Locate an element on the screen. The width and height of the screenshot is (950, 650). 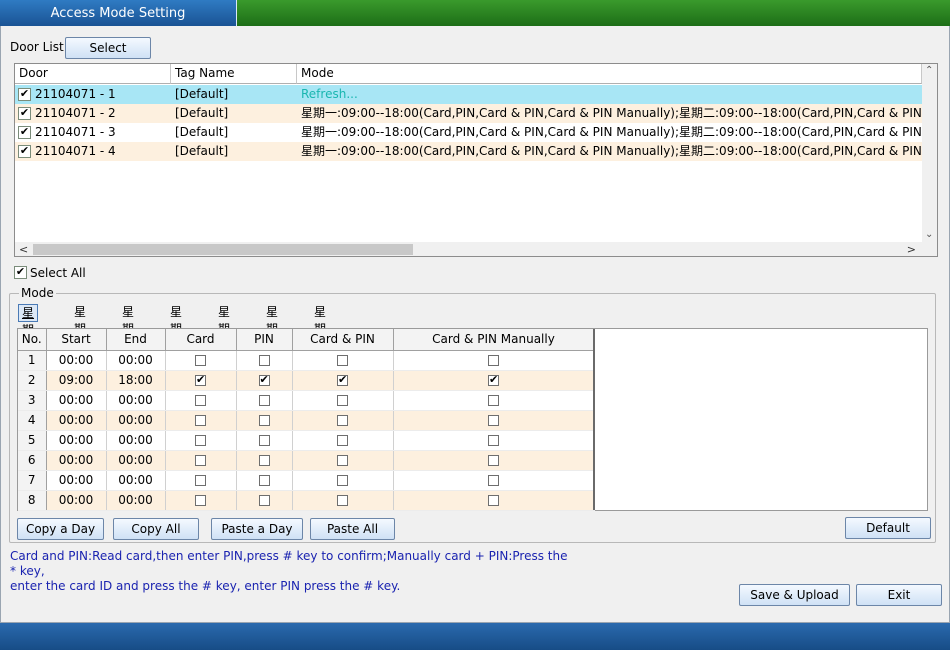
default-button: Default is located at coordinates (888, 528).